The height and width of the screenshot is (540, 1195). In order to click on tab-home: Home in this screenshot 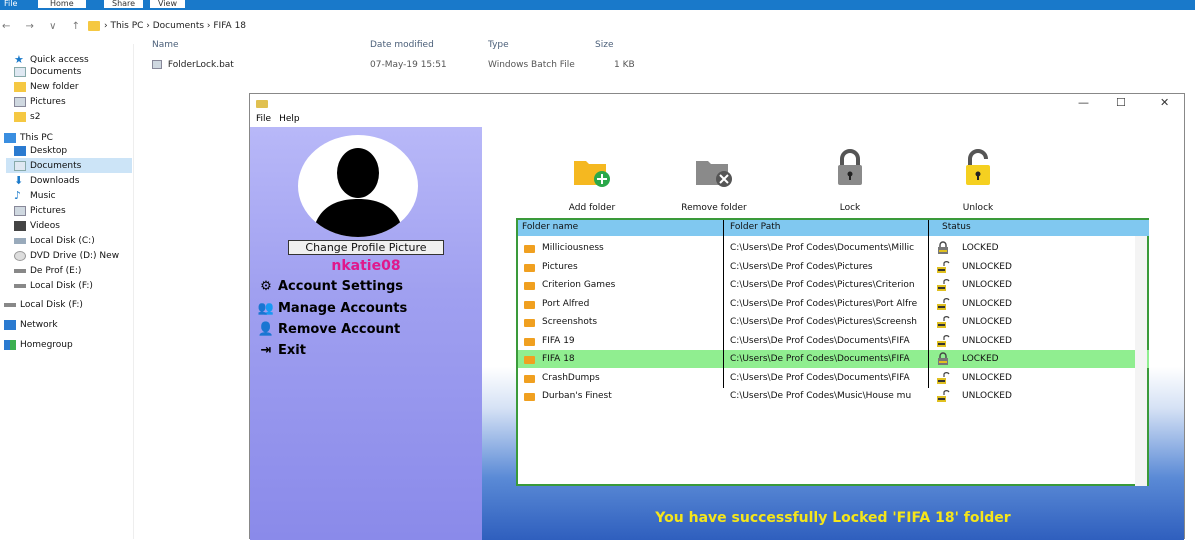, I will do `click(62, 4)`.